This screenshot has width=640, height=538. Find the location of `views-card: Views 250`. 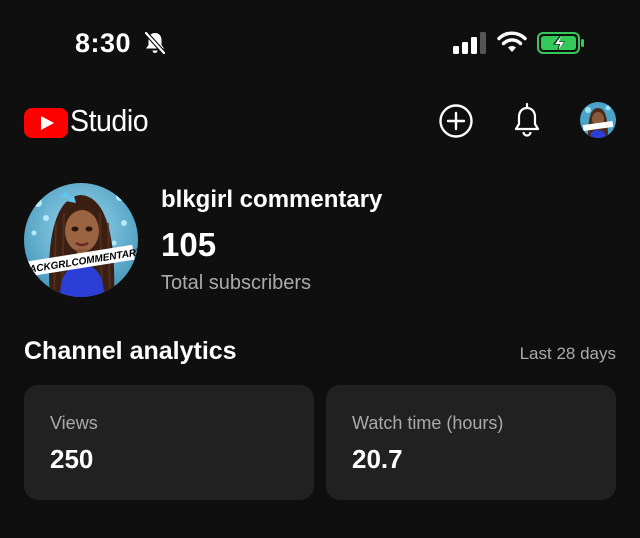

views-card: Views 250 is located at coordinates (169, 442).